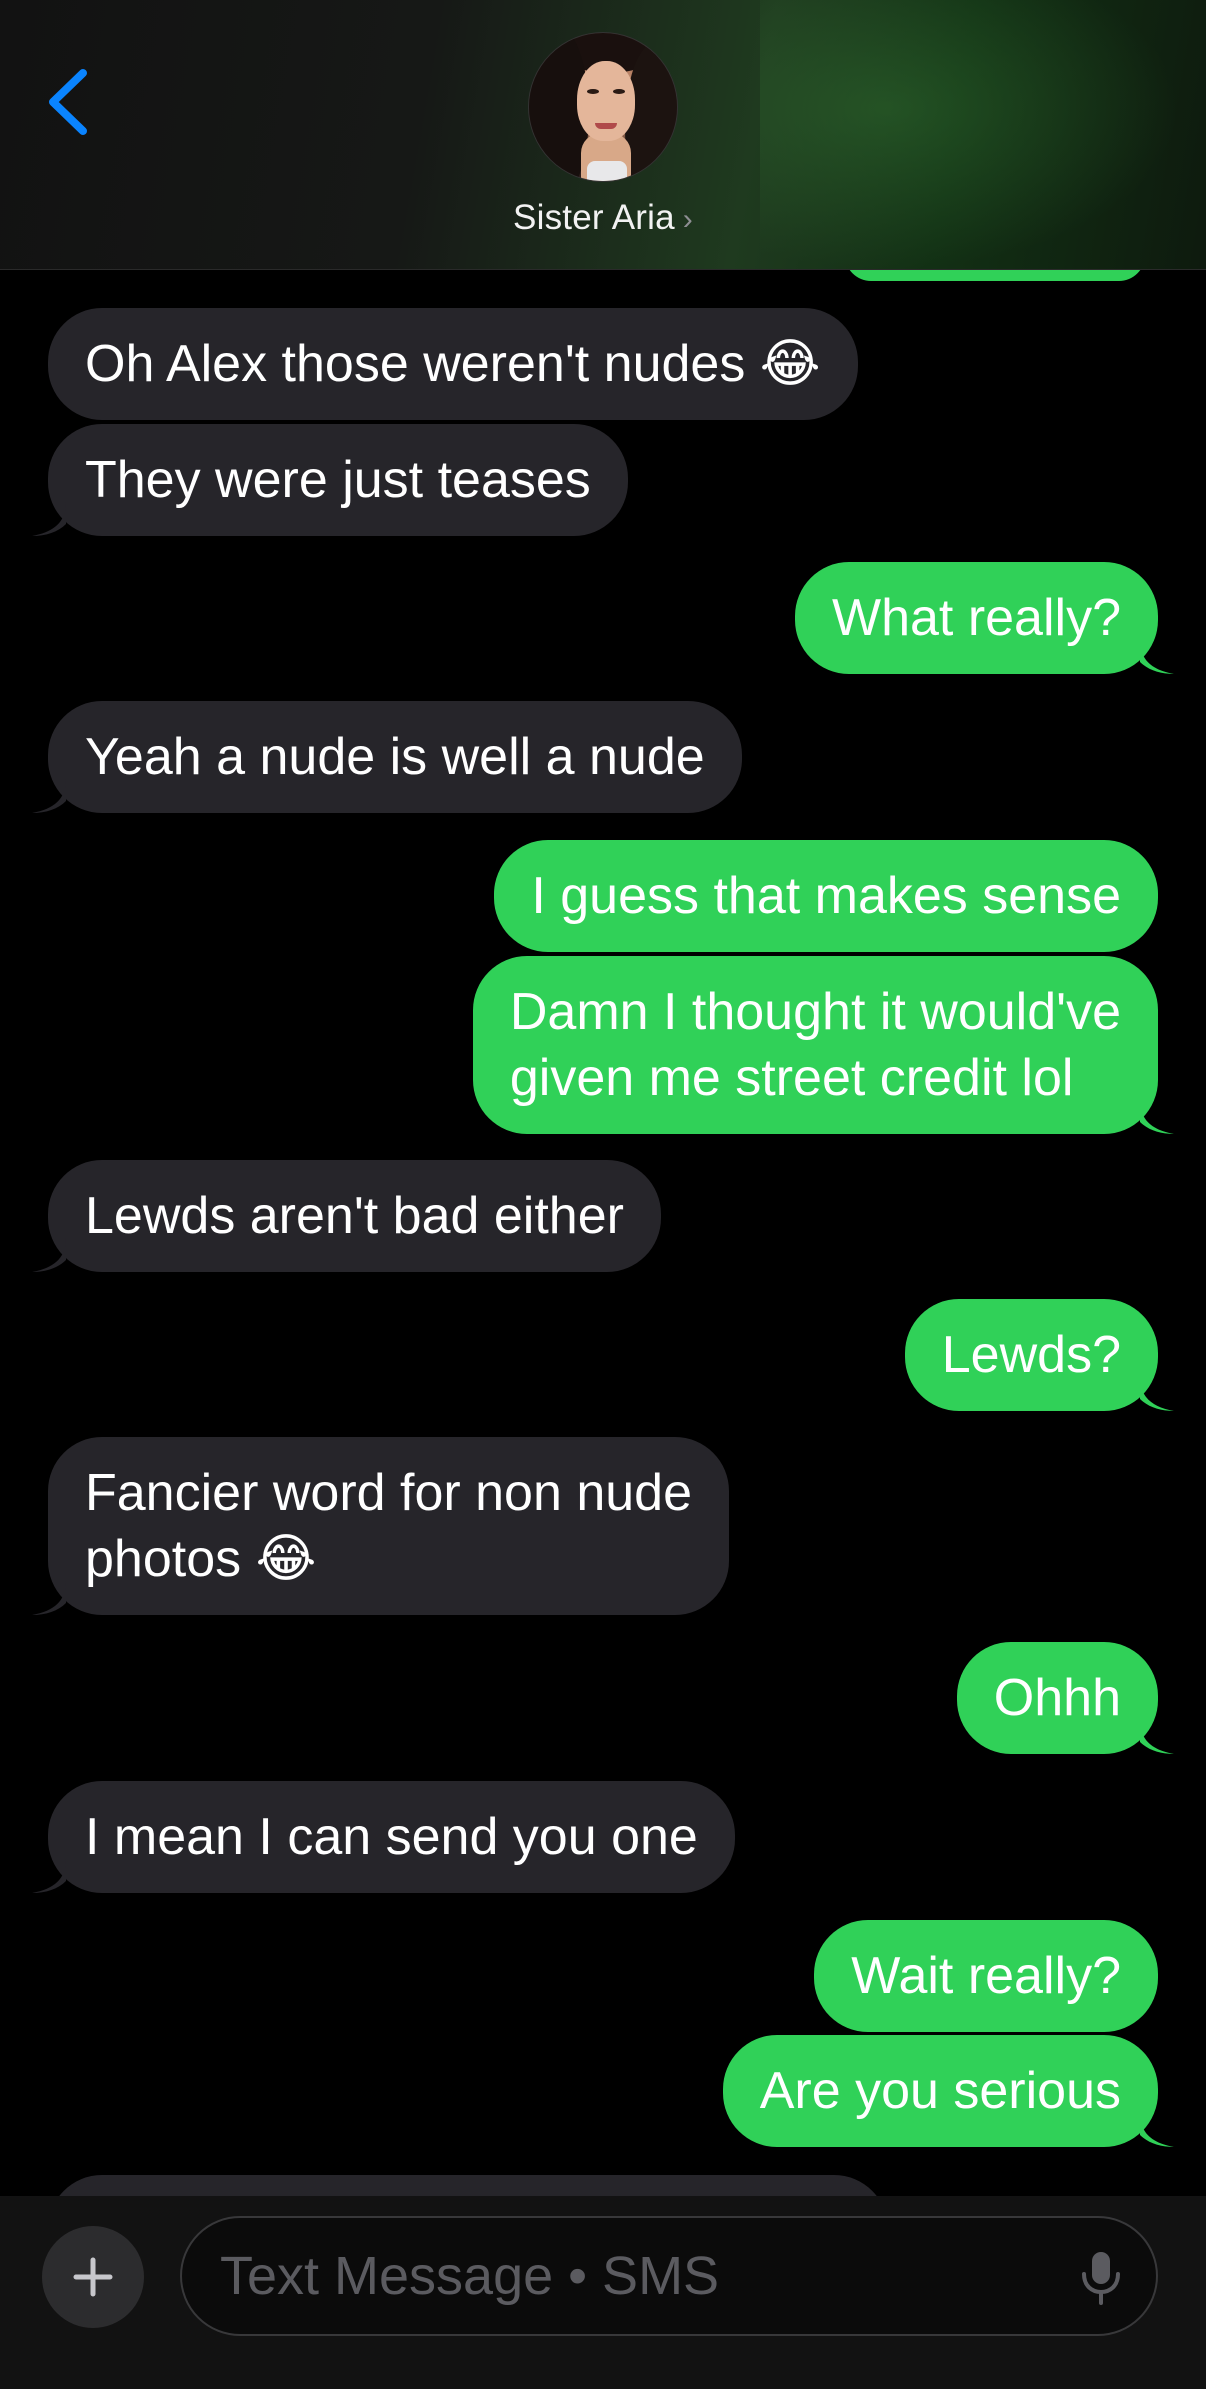 The image size is (1206, 2389). I want to click on message-text: Fancier word for non nude photos 😂, so click(389, 1526).